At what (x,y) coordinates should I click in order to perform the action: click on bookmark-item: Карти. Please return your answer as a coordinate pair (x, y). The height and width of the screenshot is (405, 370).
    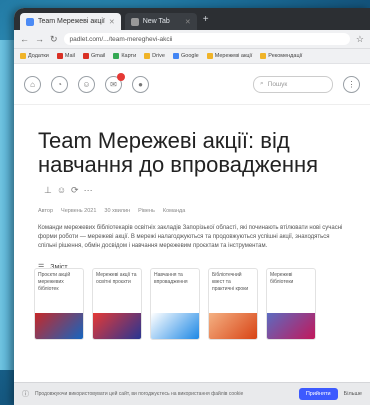
    Looking at the image, I should click on (124, 56).